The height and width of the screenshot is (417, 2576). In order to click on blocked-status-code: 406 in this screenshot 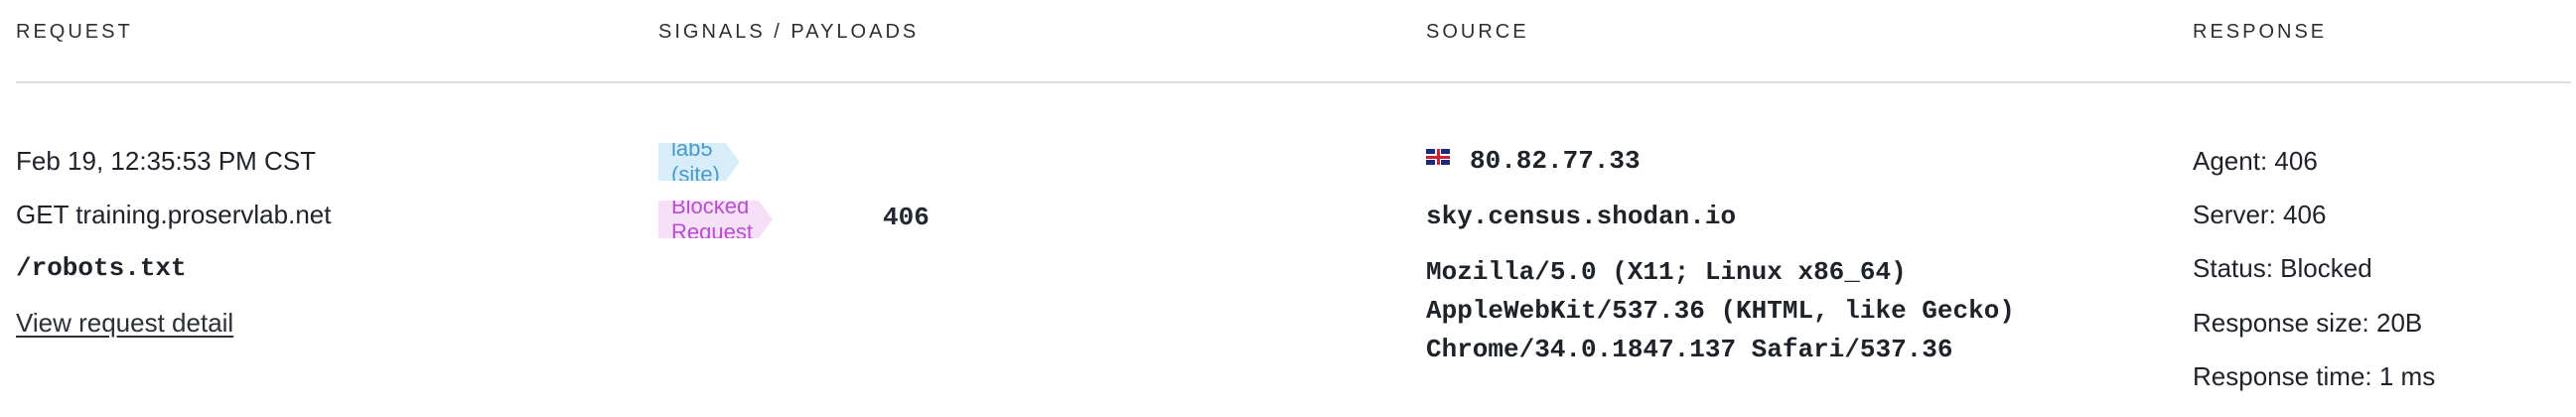, I will do `click(906, 217)`.